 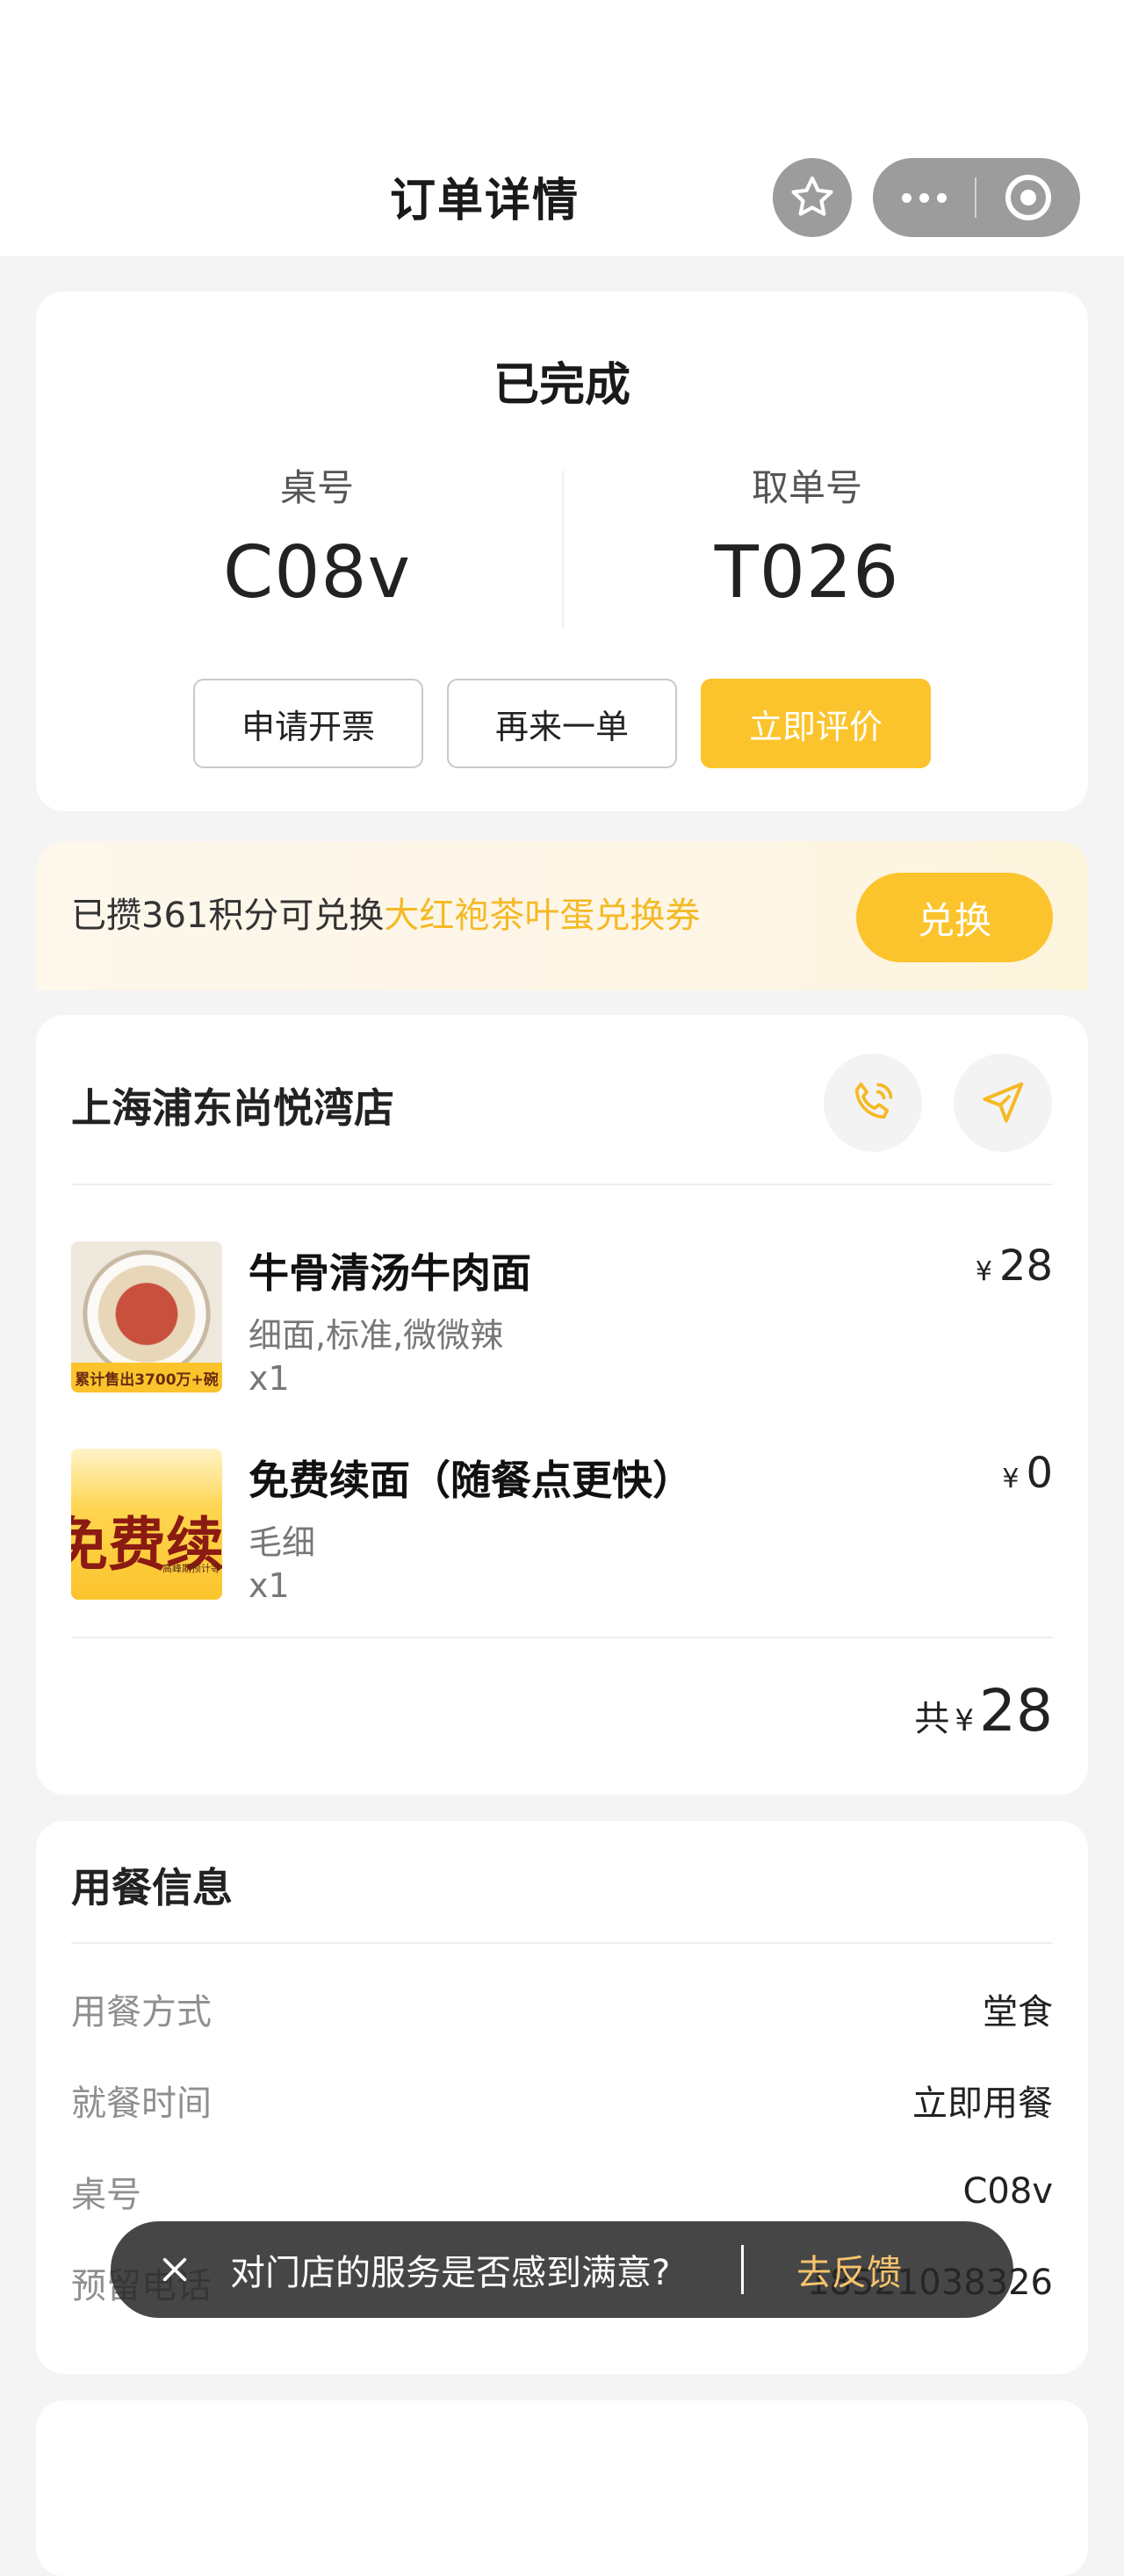 I want to click on pickup-number-value: T026, so click(x=807, y=573).